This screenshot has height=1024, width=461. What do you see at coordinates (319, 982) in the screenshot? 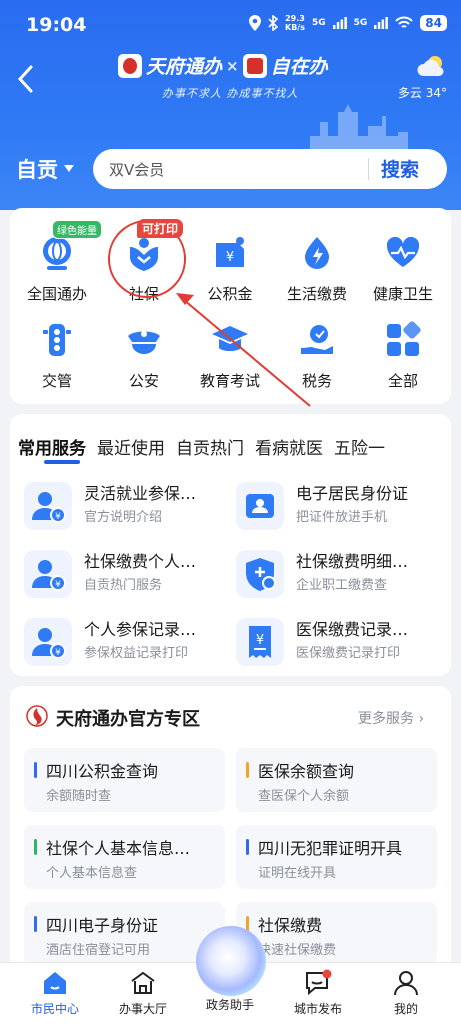
I see `message-icon` at bounding box center [319, 982].